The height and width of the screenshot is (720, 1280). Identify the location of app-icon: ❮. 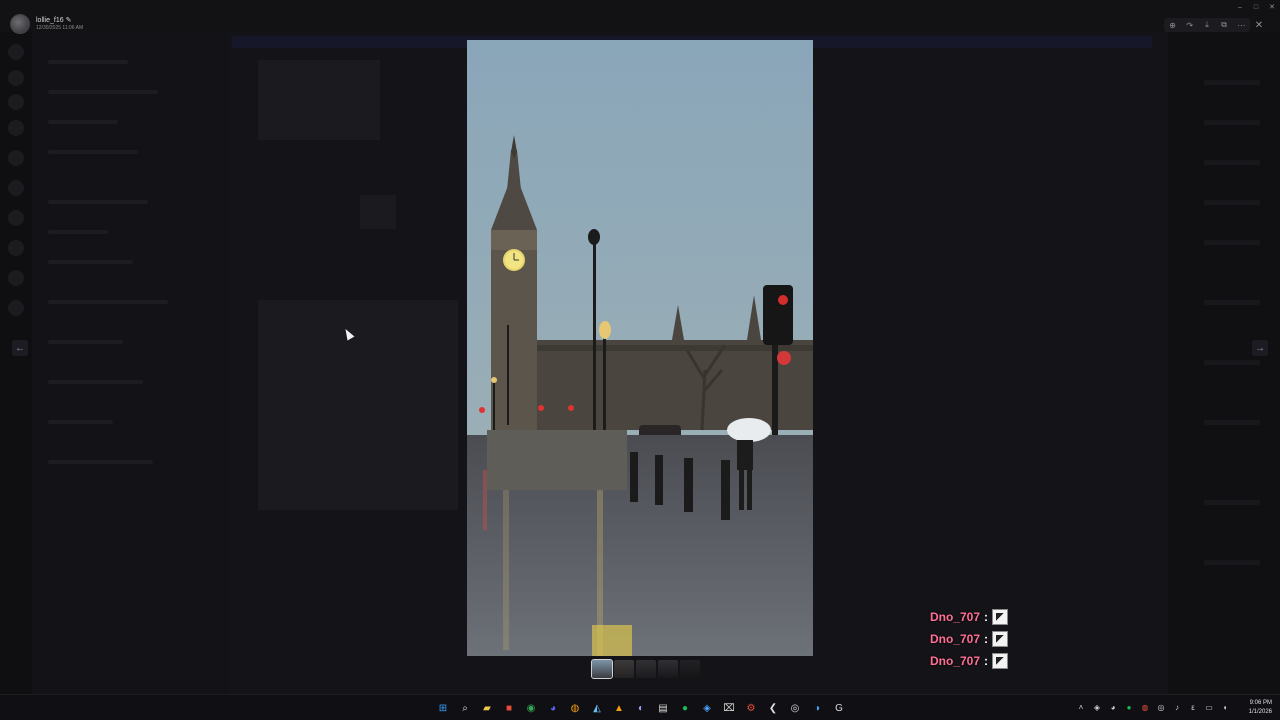
(773, 708).